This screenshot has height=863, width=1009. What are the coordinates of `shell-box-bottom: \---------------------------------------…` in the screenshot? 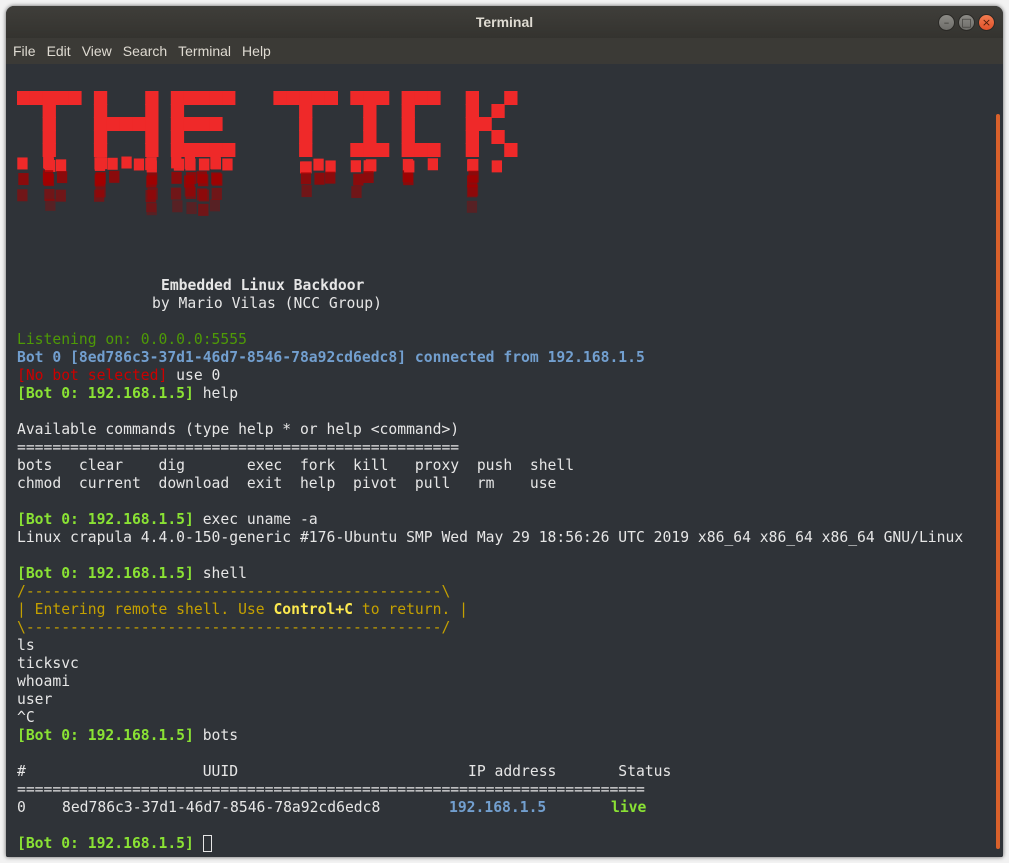 It's located at (234, 627).